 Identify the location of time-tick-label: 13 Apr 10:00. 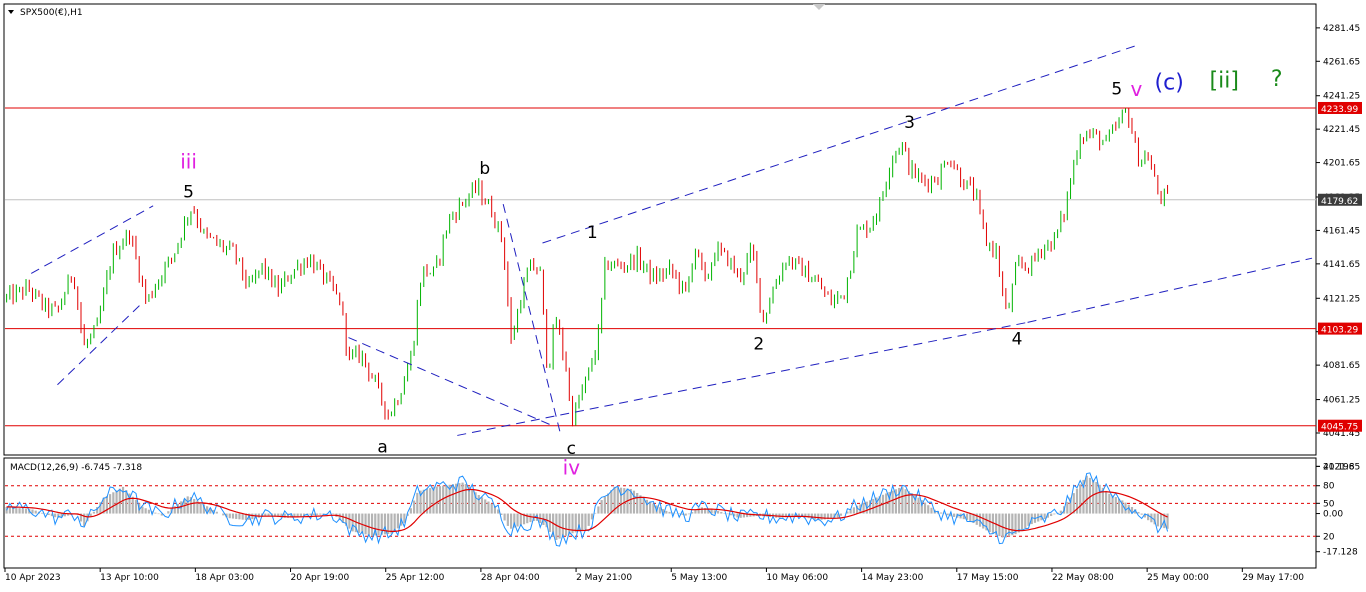
(129, 578).